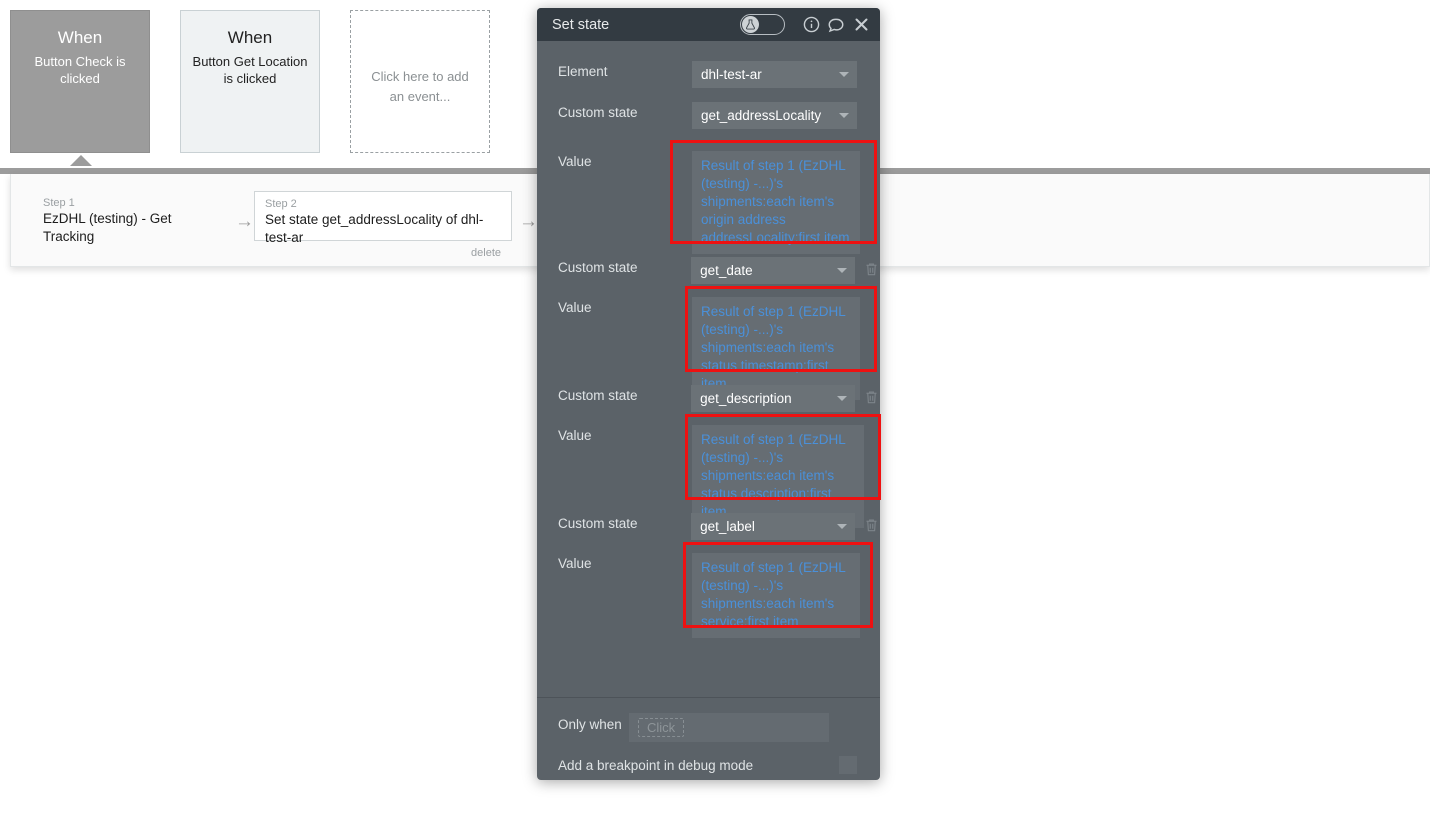 The image size is (1430, 821). Describe the element at coordinates (107, 227) in the screenshot. I see `step-title: EzDHL (testing) - Get Tracking` at that location.